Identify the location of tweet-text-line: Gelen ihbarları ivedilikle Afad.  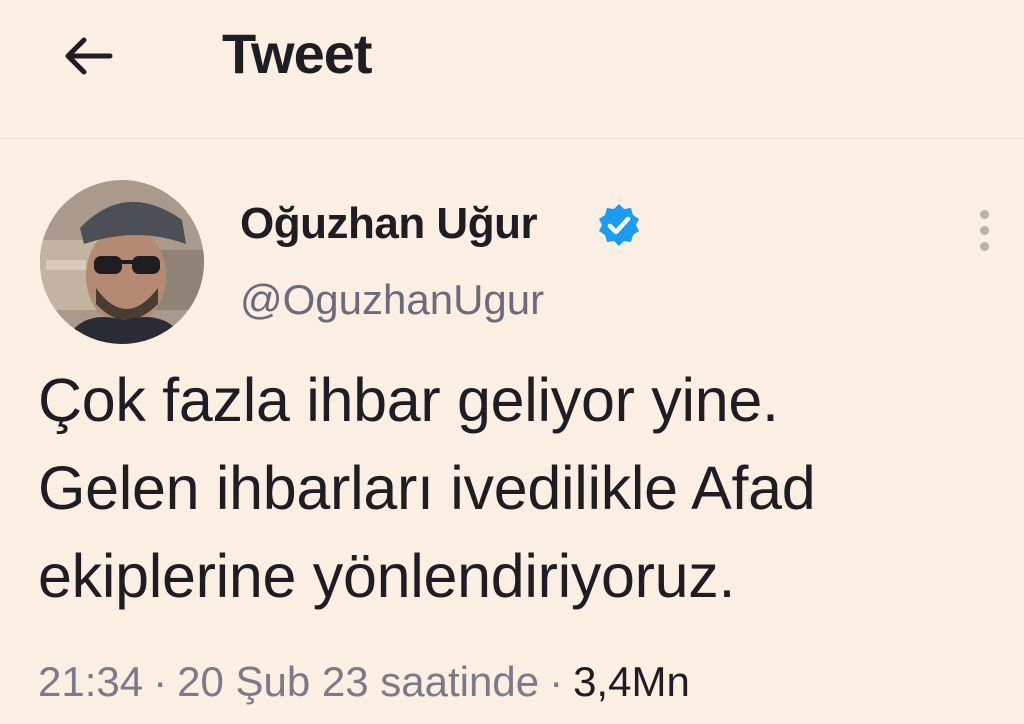
(427, 488).